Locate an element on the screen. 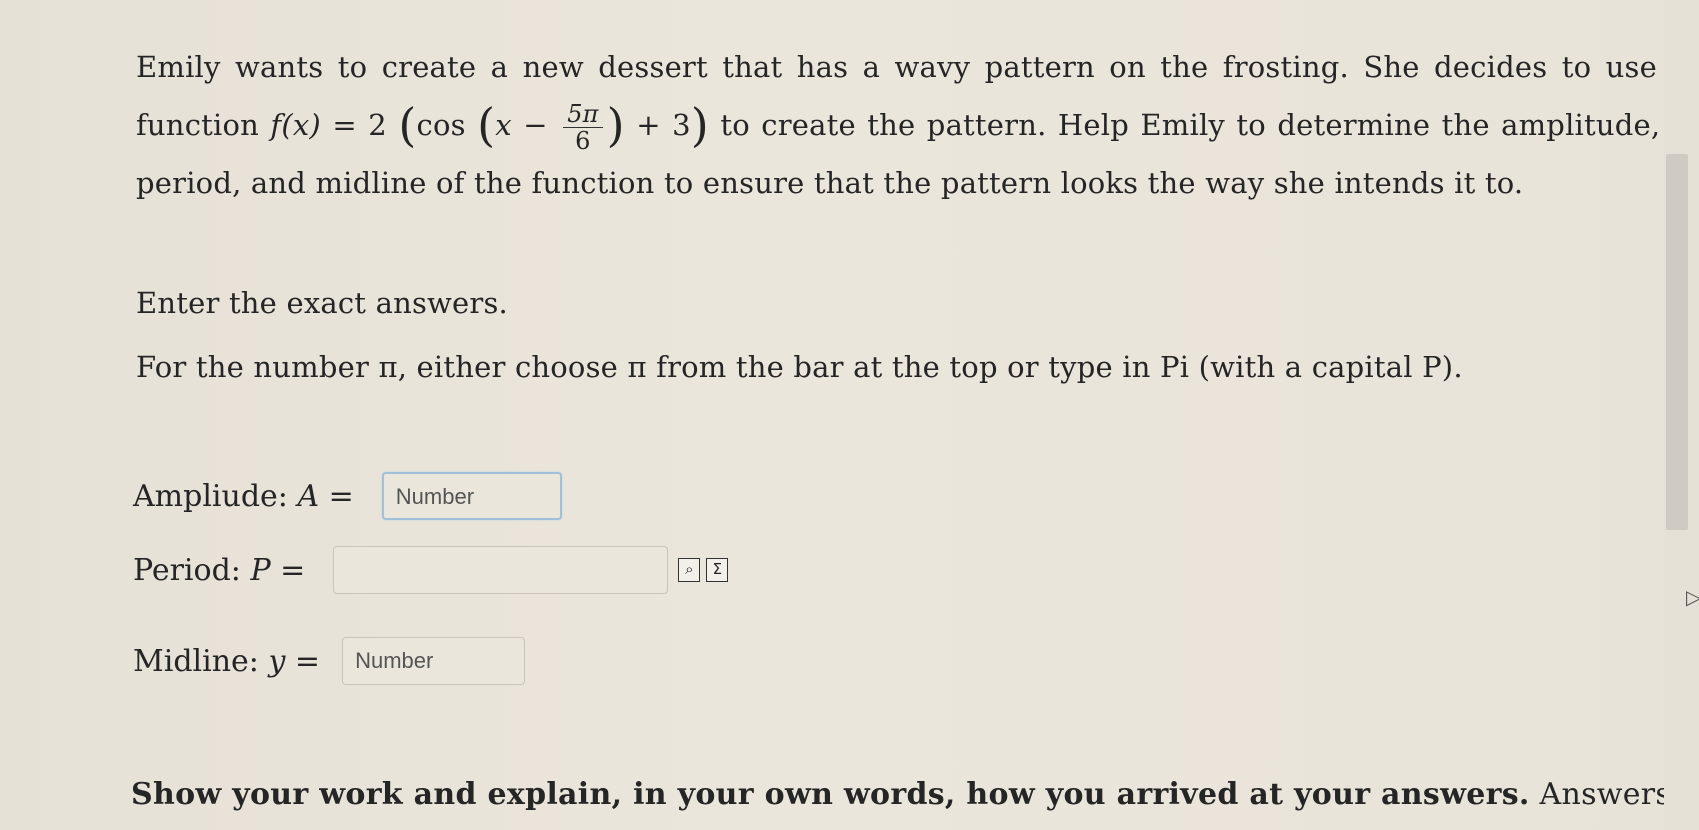  preview-icon: ⌕ is located at coordinates (689, 570).